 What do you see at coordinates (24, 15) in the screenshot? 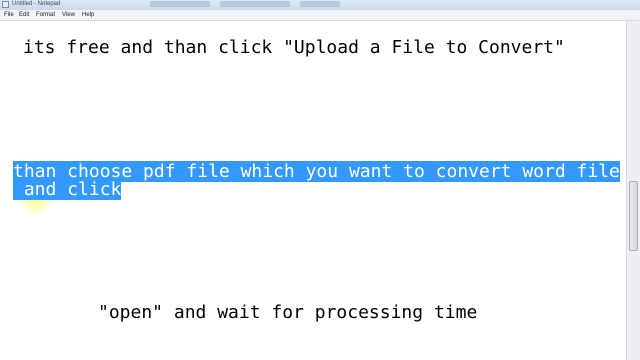
I see `menu-edit: Edit` at bounding box center [24, 15].